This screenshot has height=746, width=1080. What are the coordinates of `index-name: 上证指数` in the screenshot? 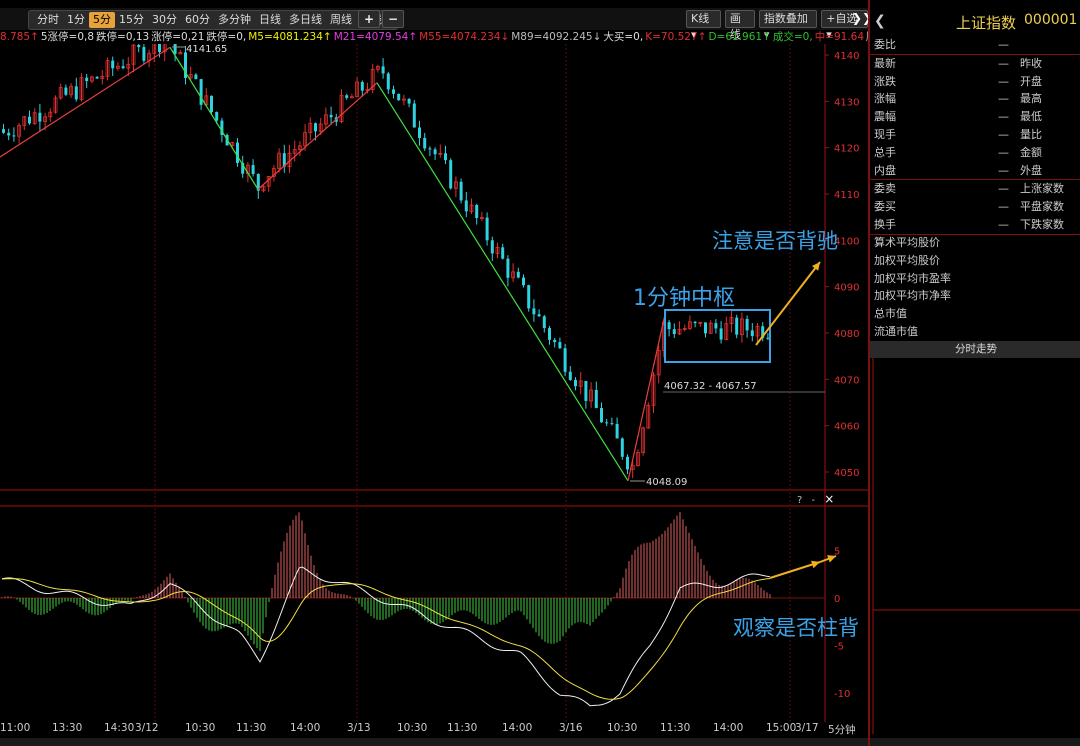 It's located at (986, 23).